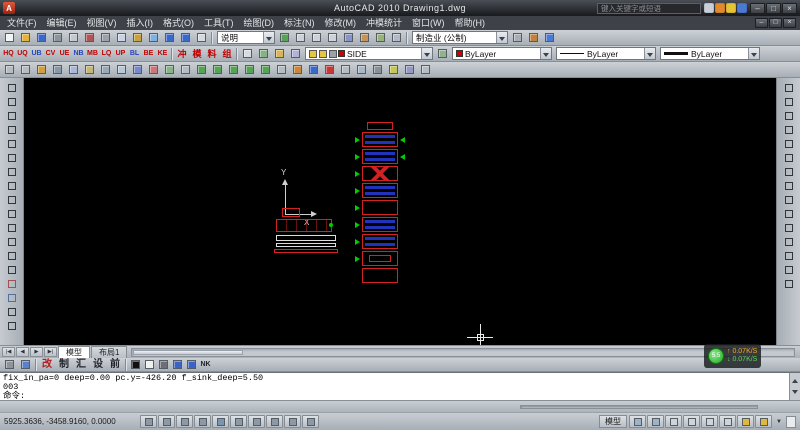  What do you see at coordinates (64, 54) in the screenshot?
I see `die-tool-ue-icon: UE` at bounding box center [64, 54].